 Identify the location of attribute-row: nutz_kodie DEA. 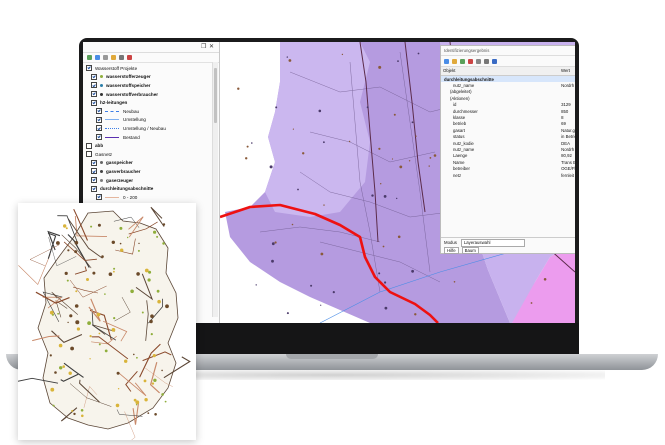
(508, 143).